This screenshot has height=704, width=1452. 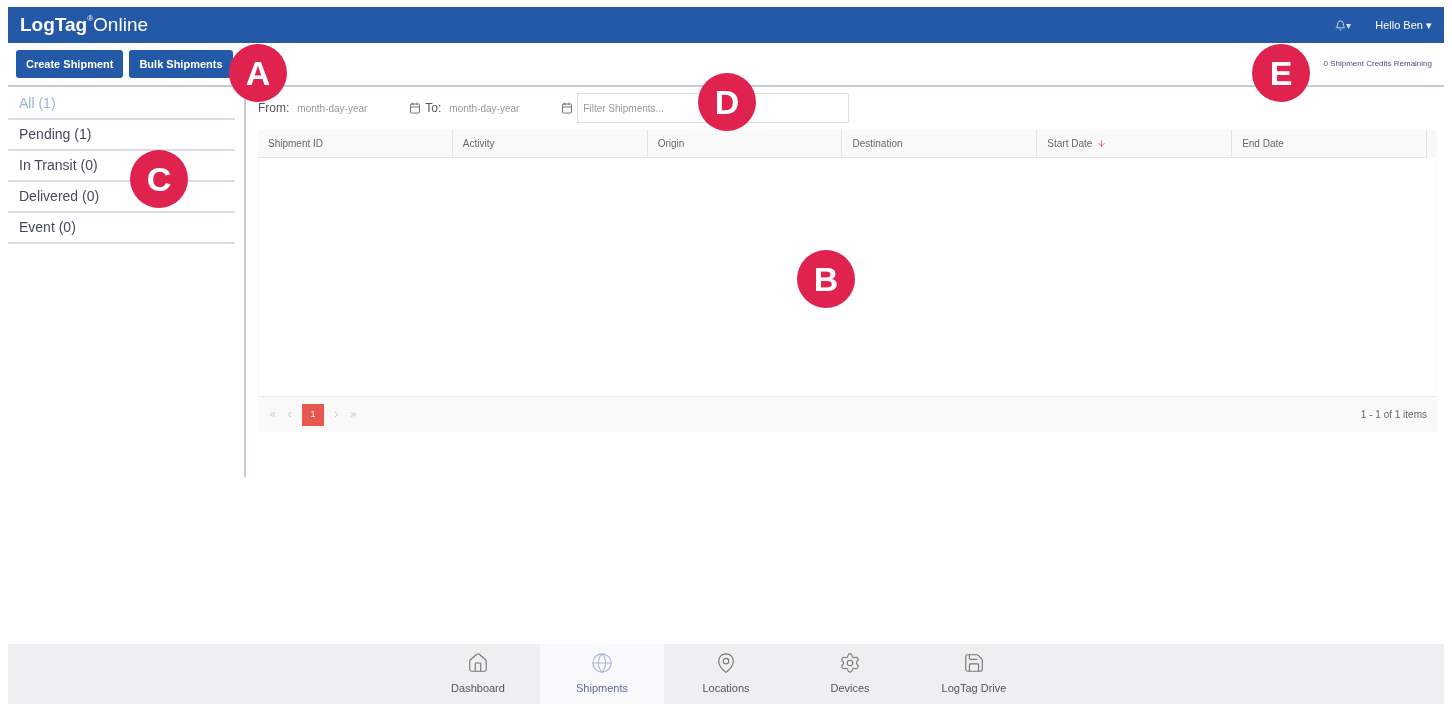 What do you see at coordinates (353, 414) in the screenshot?
I see `last-page-icon` at bounding box center [353, 414].